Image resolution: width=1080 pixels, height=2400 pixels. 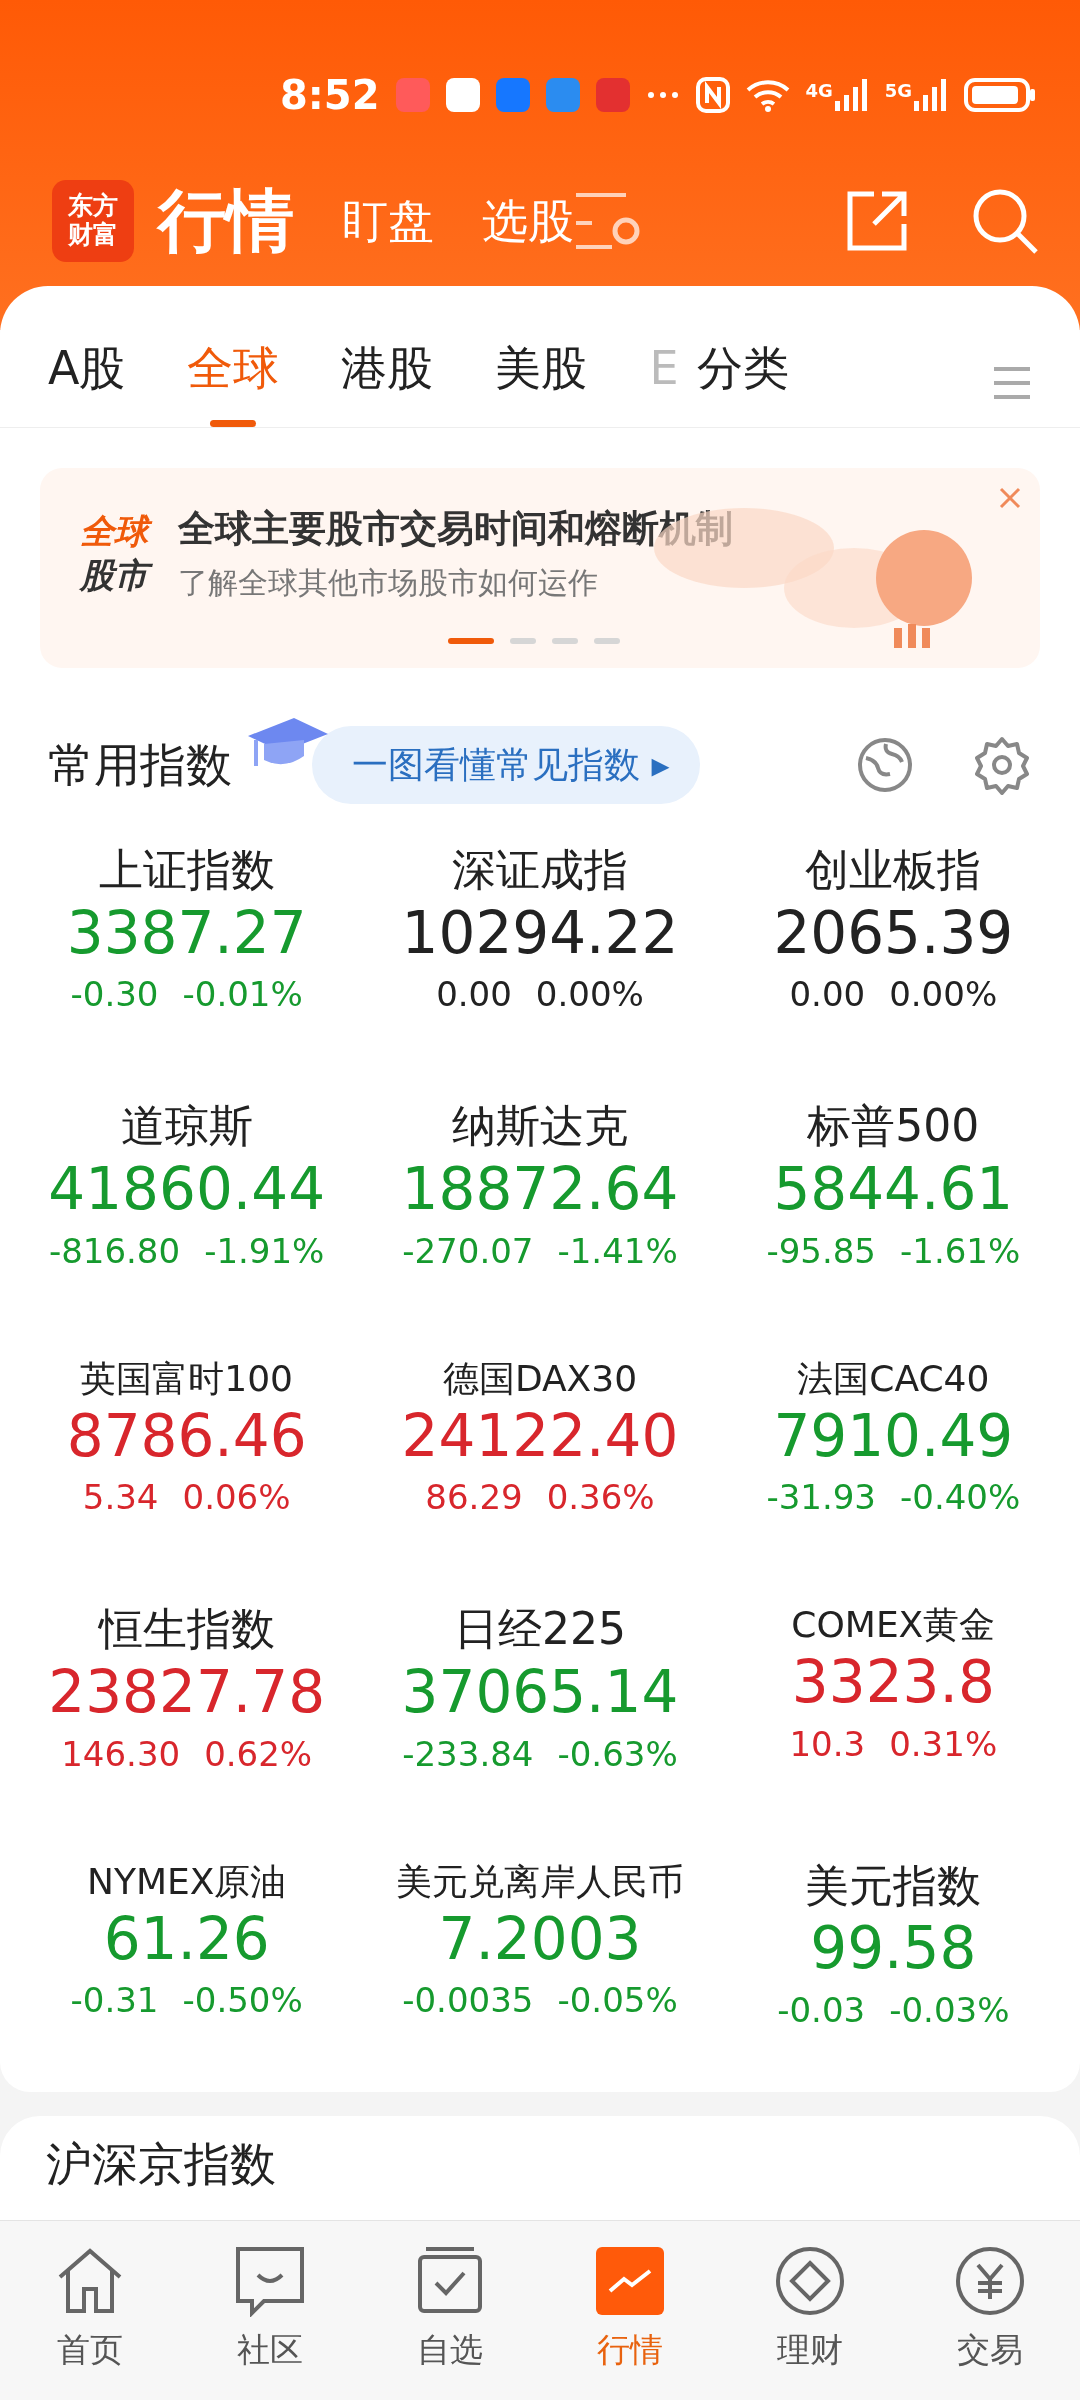 I want to click on more-icon, so click(x=662, y=95).